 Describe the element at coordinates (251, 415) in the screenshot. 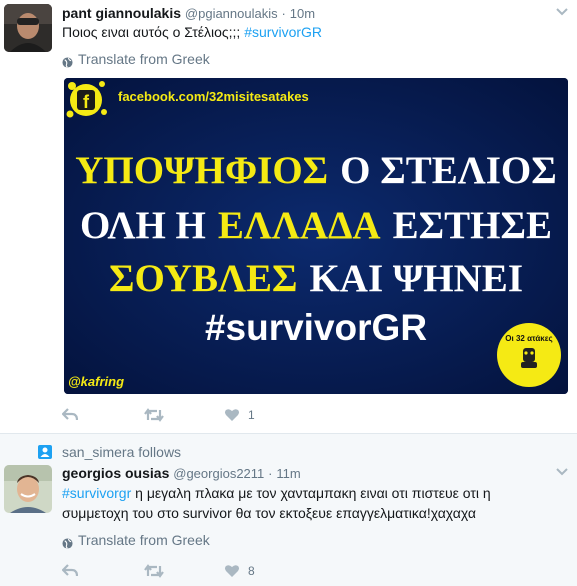

I see `like-count: 1` at that location.